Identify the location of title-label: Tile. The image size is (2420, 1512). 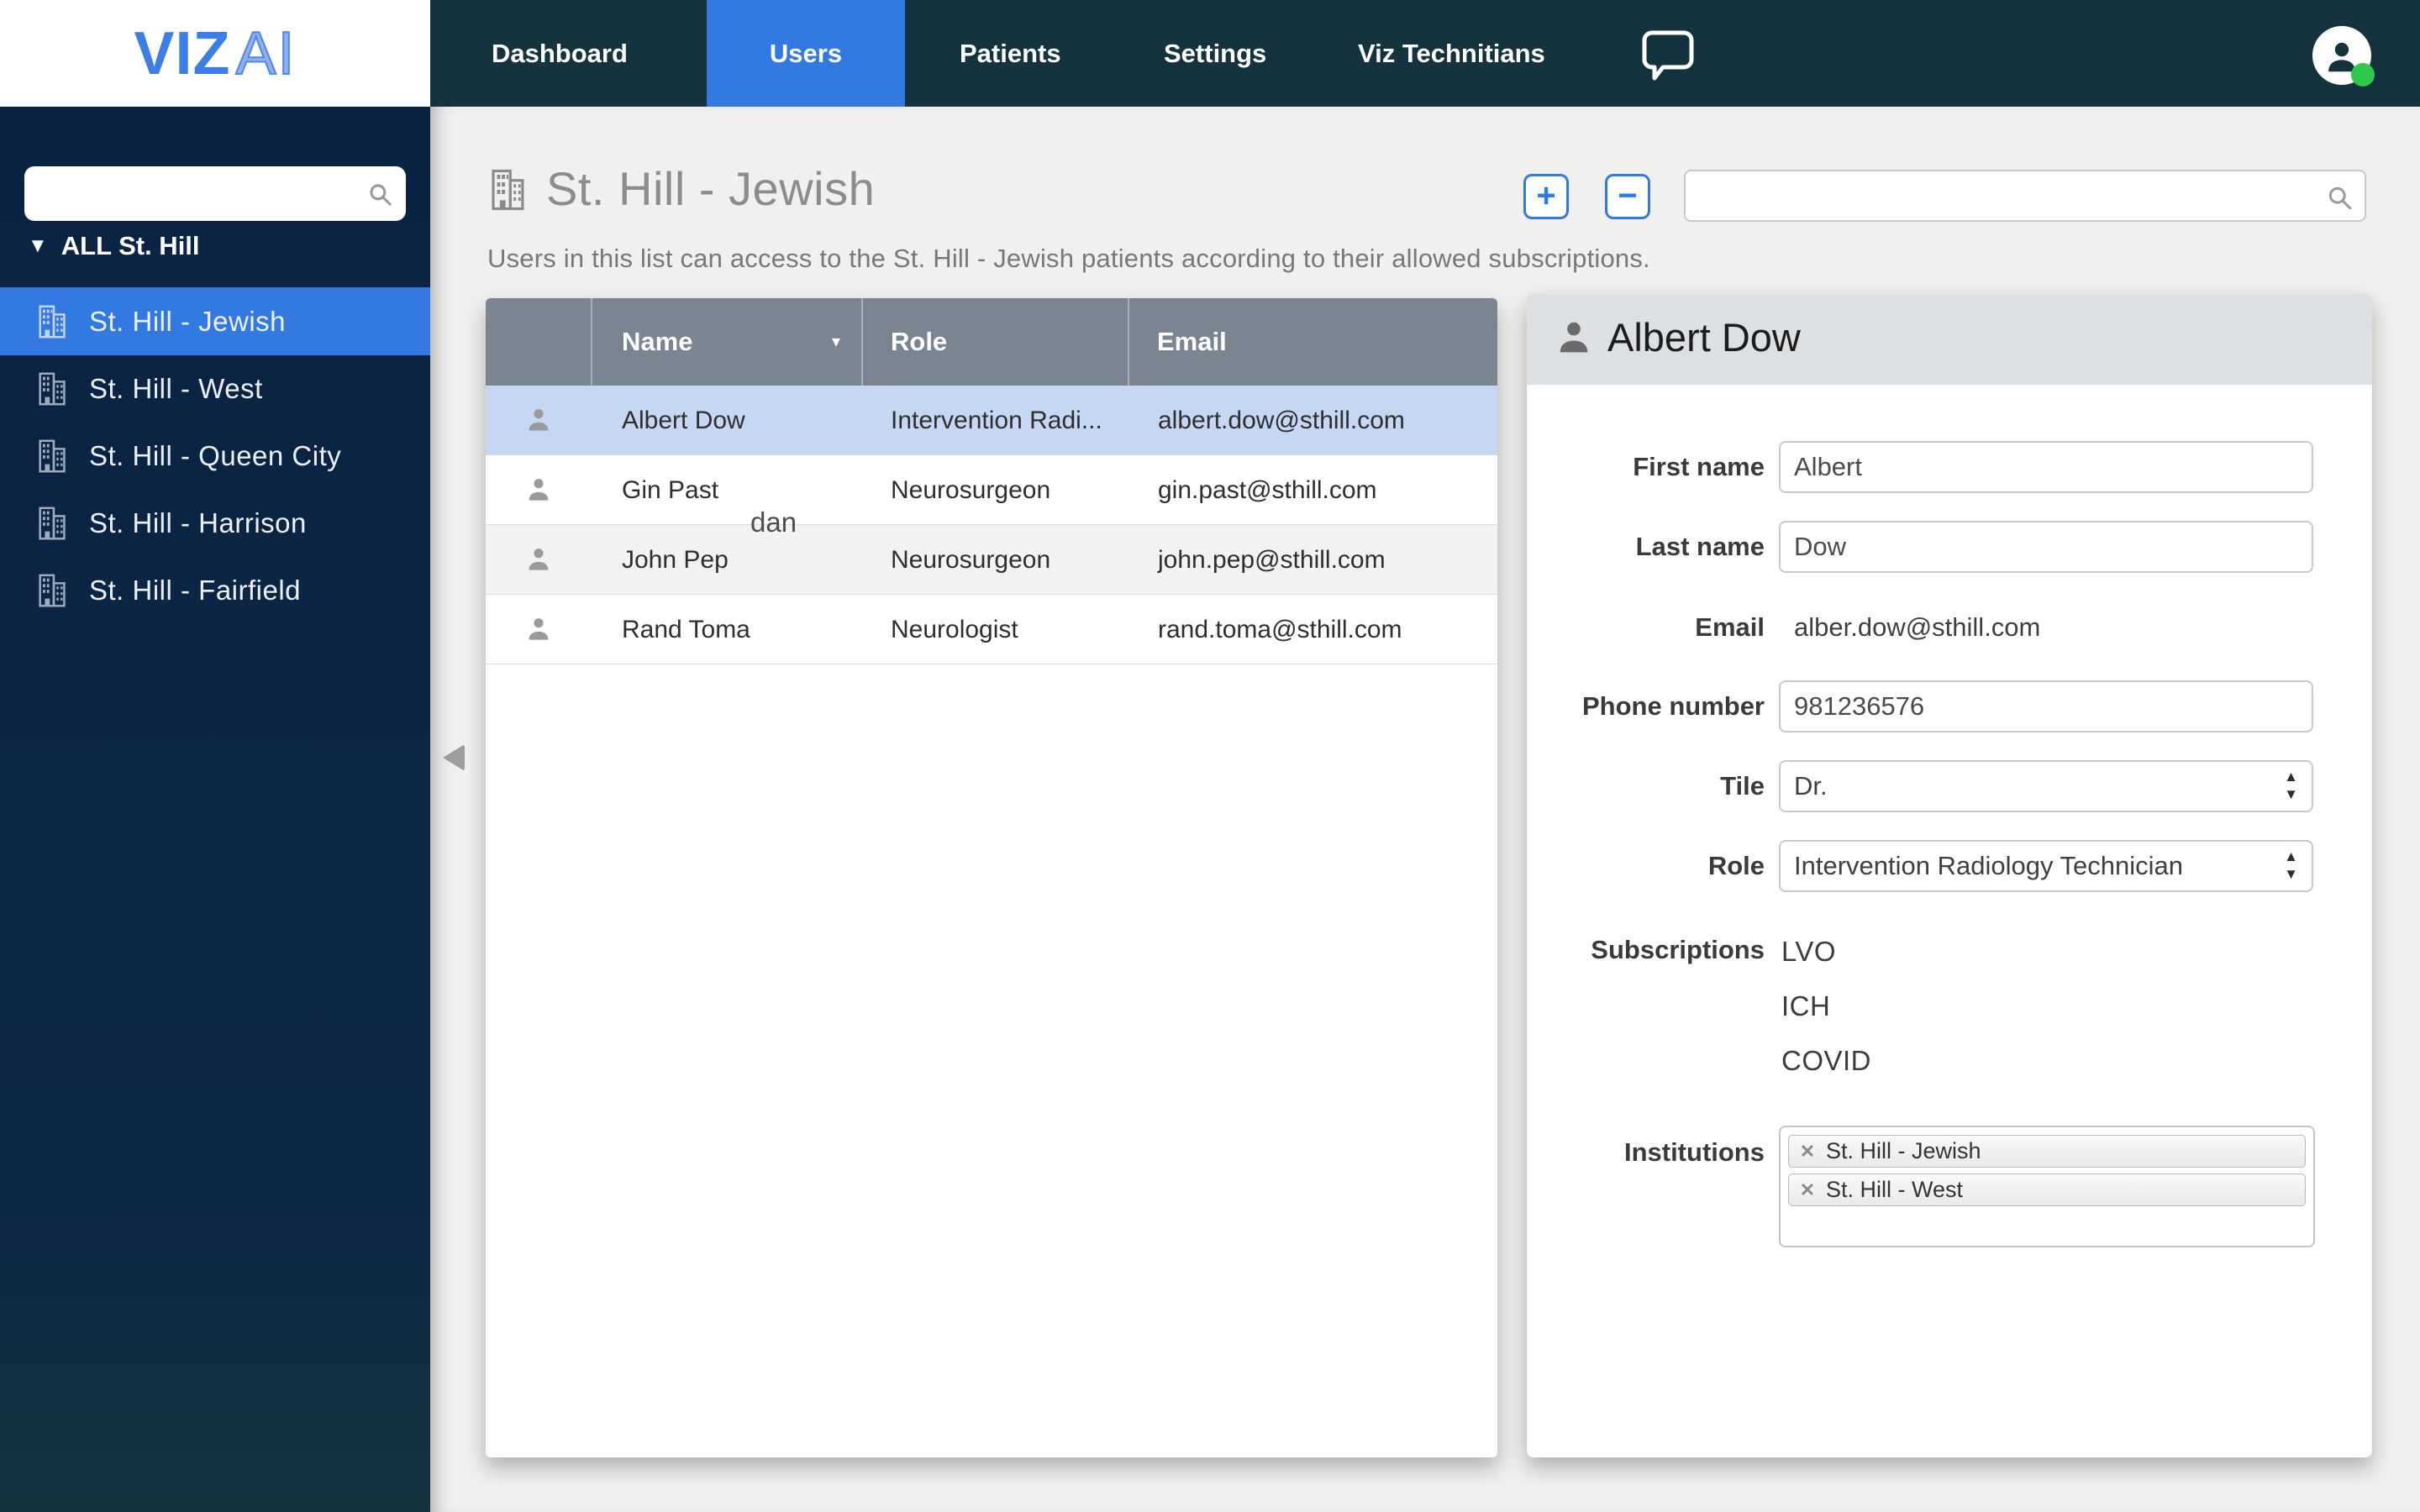
(1742, 786).